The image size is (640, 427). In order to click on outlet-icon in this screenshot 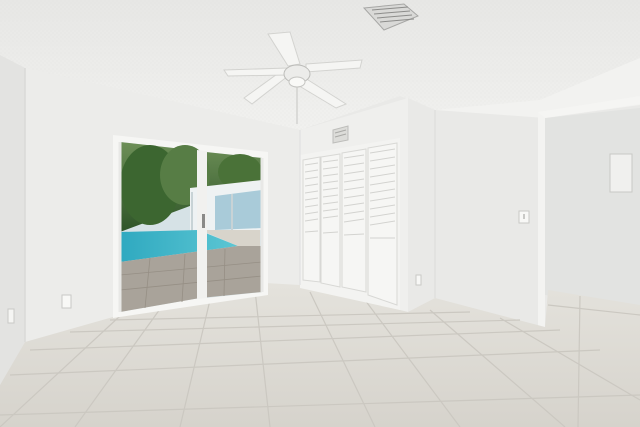, I will do `click(66, 301)`.